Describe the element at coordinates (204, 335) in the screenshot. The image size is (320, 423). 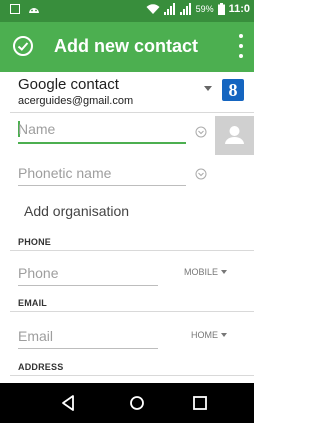
I see `email-type-label: HOME` at that location.